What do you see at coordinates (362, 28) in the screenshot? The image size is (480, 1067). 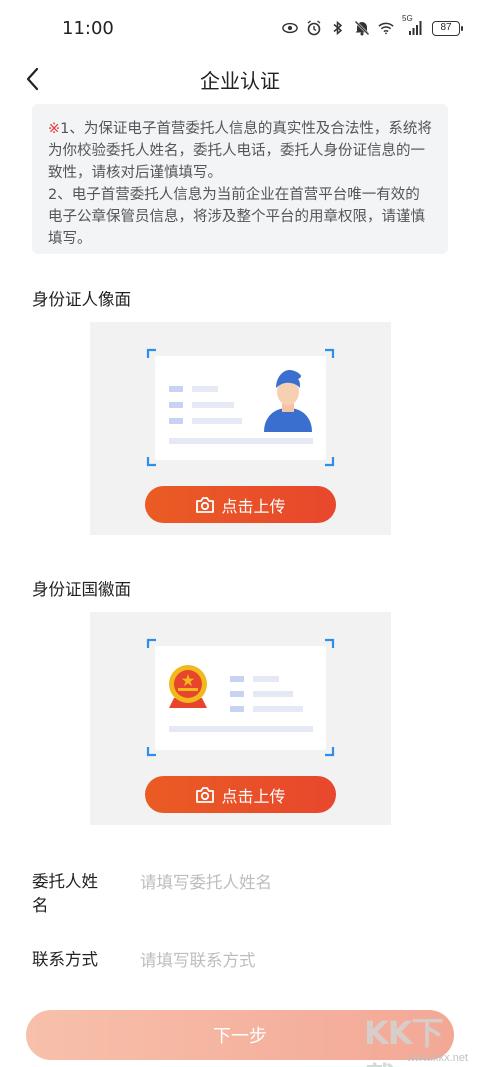 I see `mute-icon` at bounding box center [362, 28].